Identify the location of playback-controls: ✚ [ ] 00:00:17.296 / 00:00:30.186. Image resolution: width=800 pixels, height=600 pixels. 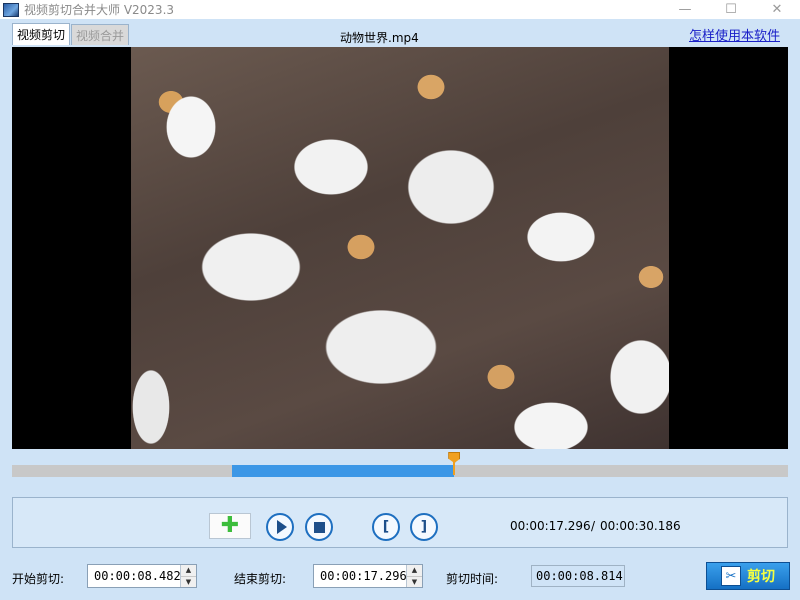
(400, 522).